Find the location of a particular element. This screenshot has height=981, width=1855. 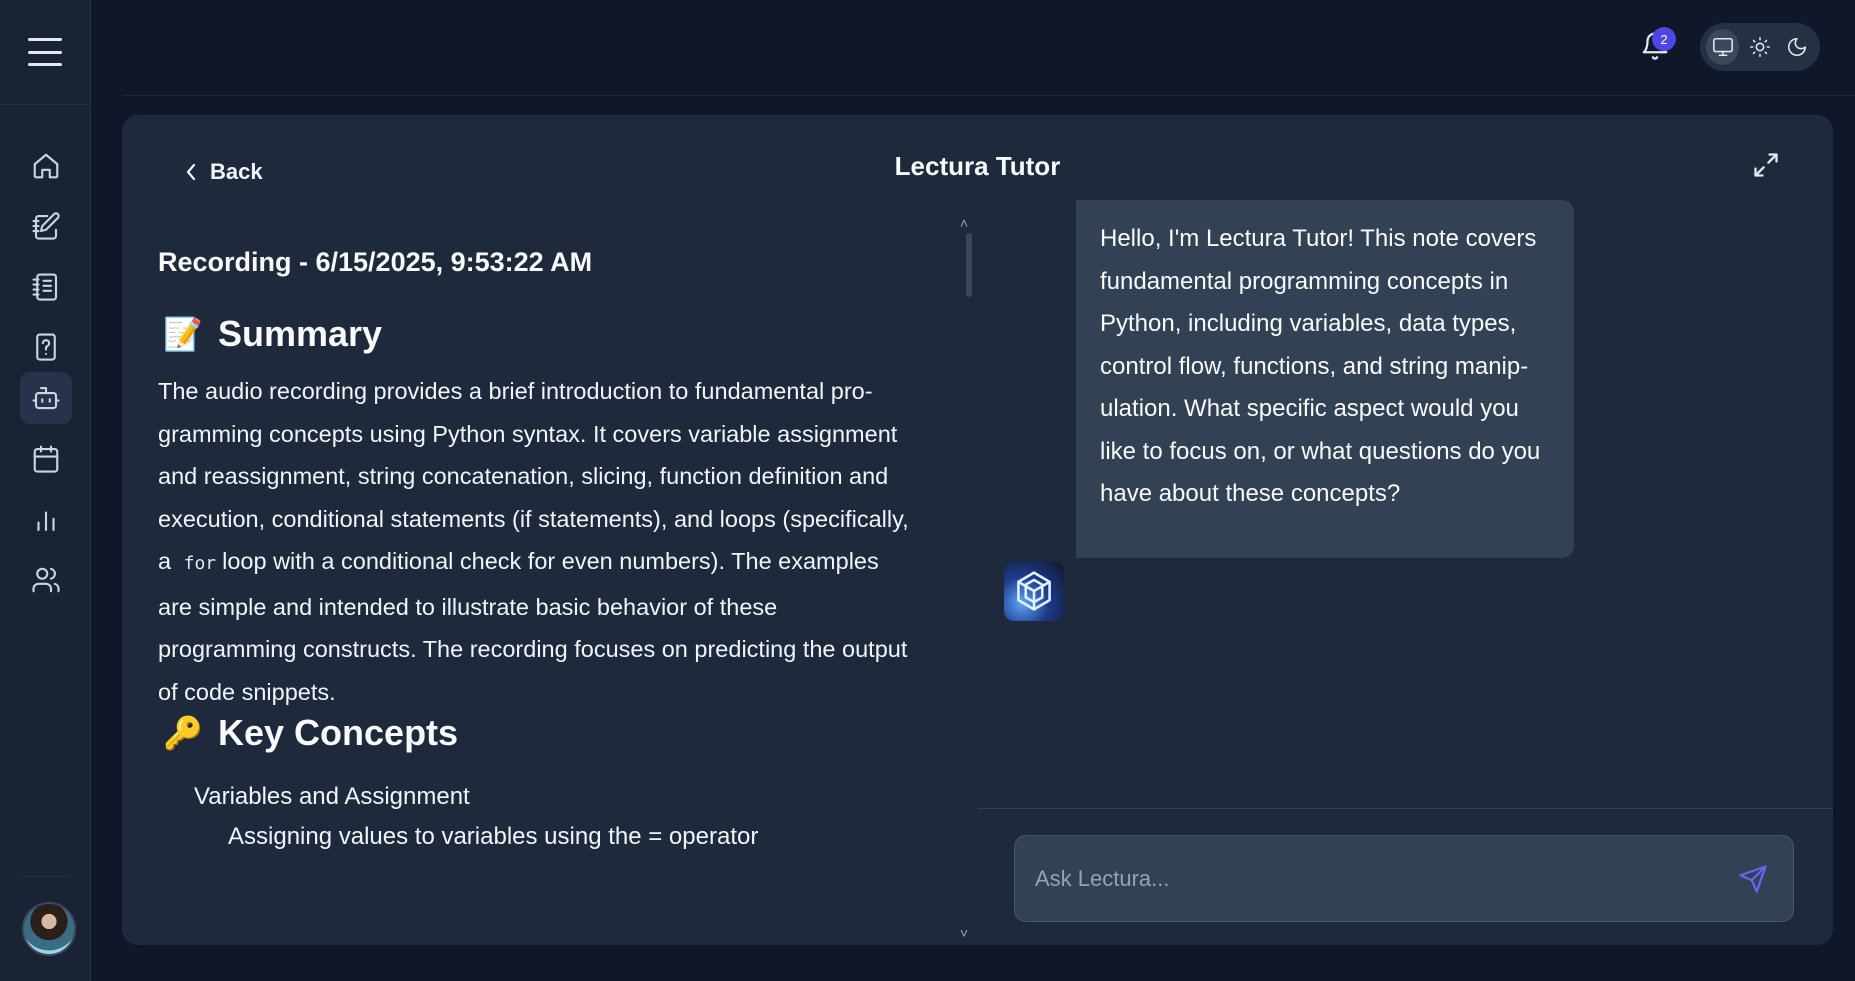

key-concepts-heading: 🔑 Key Concepts is located at coordinates (310, 733).